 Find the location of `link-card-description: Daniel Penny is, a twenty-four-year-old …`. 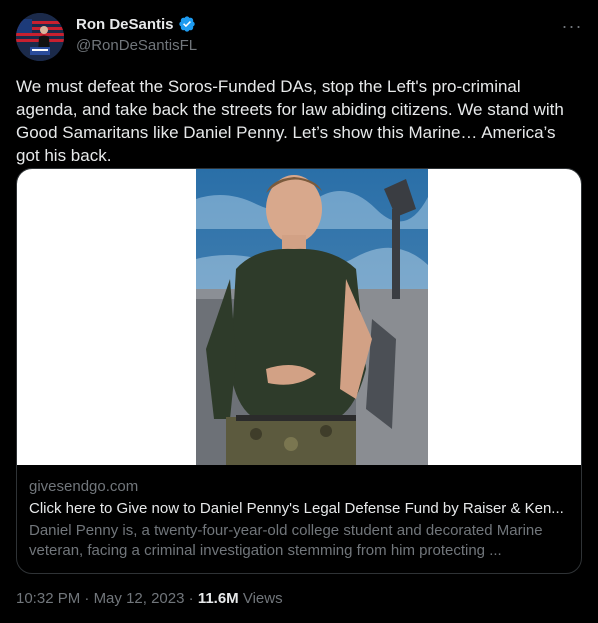

link-card-description: Daniel Penny is, a twenty-four-year-old … is located at coordinates (286, 540).